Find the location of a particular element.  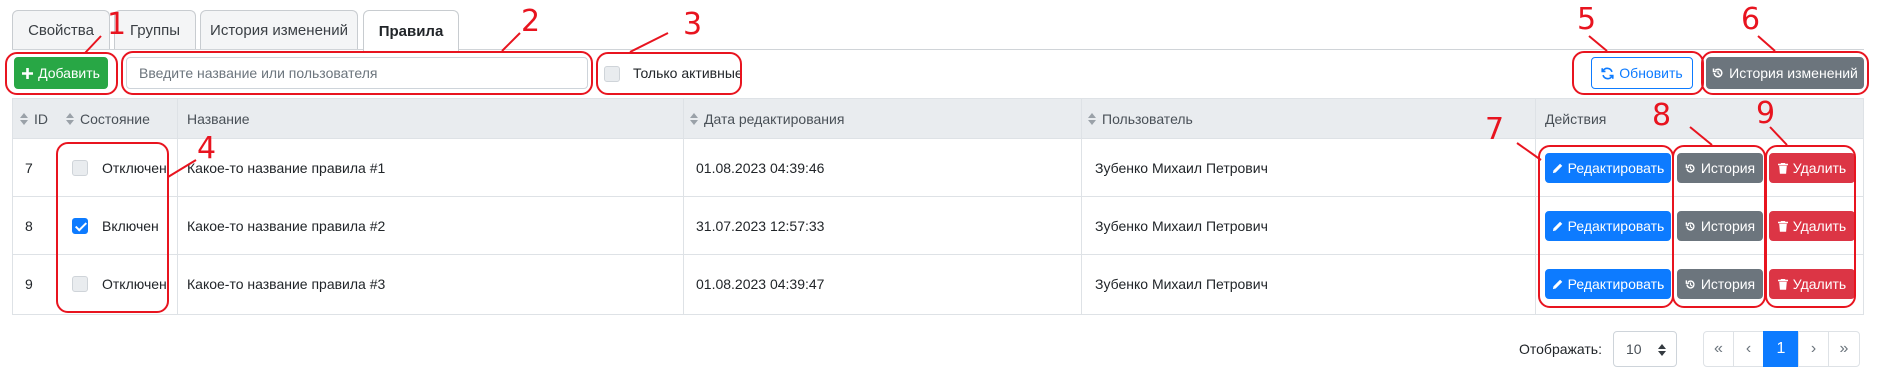

add-button-label: Добавить is located at coordinates (69, 73).